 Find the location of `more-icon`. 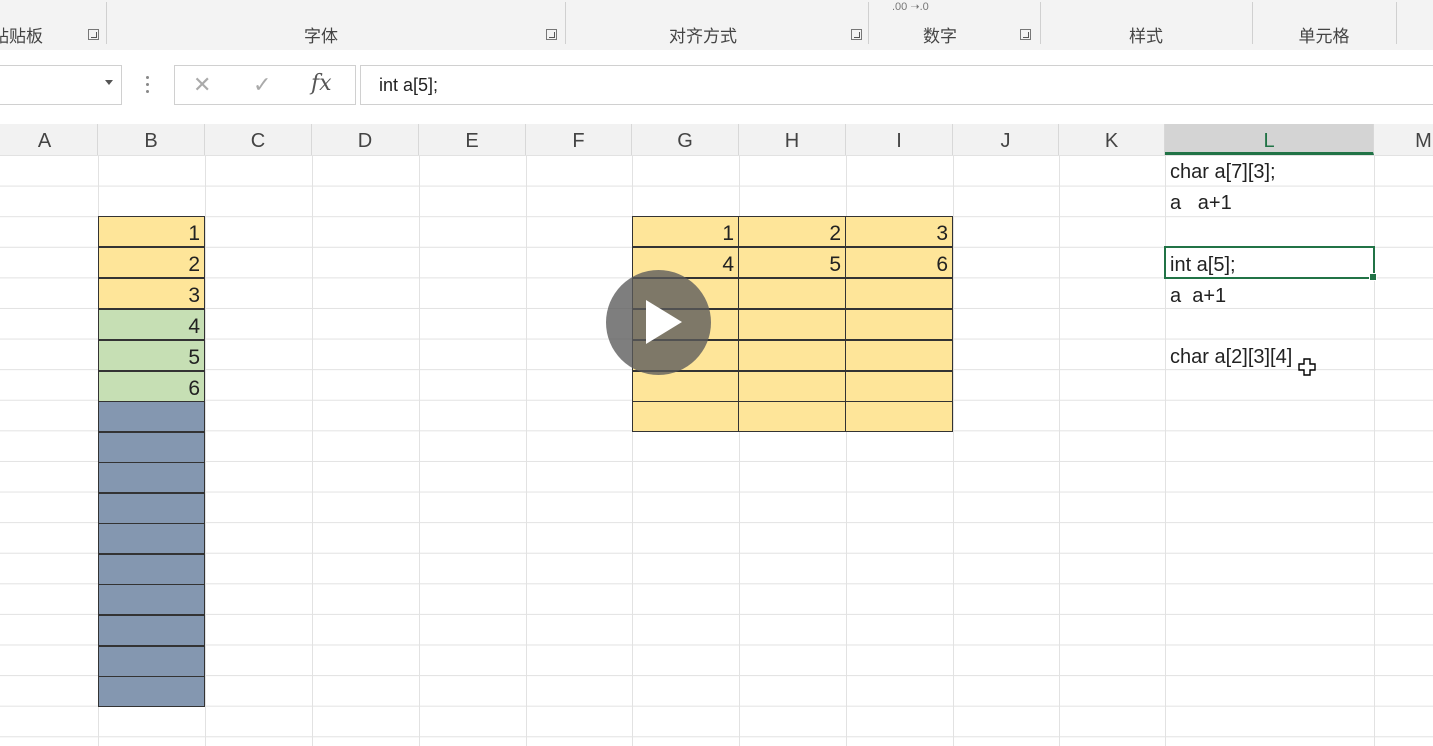

more-icon is located at coordinates (148, 85).